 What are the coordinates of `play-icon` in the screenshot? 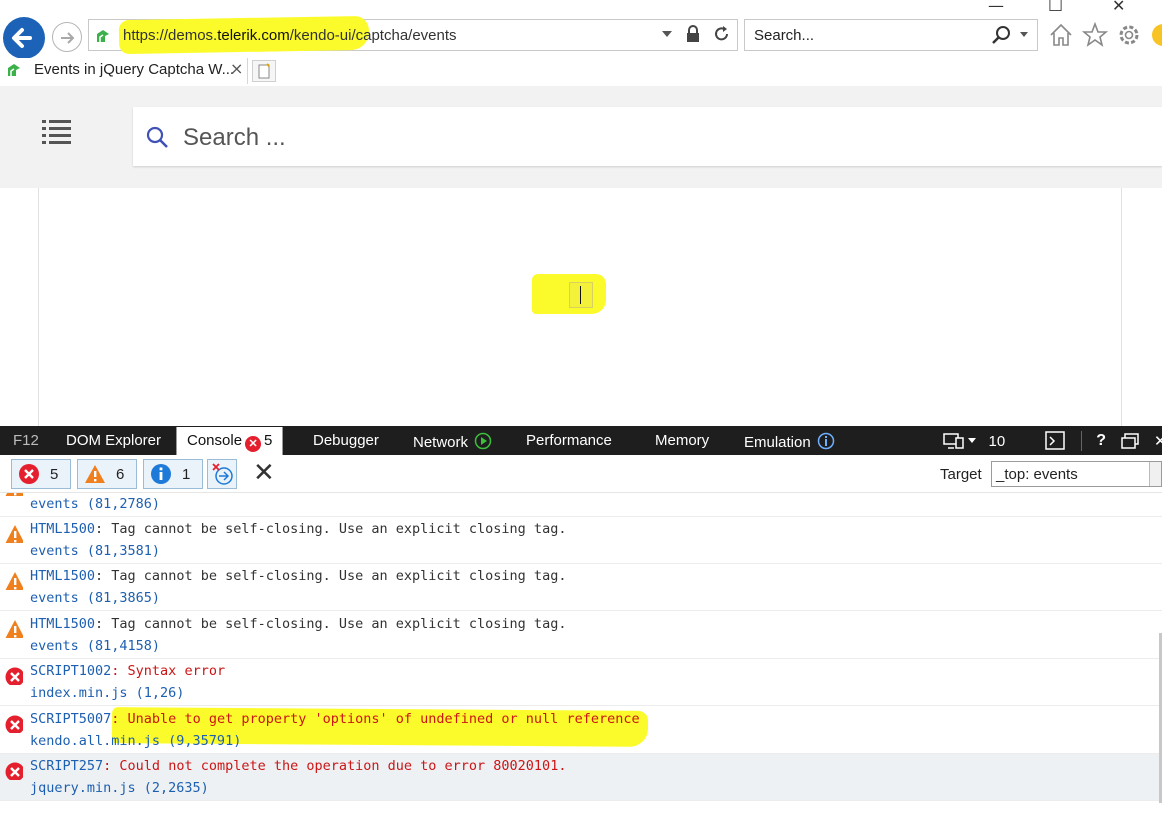 It's located at (483, 441).